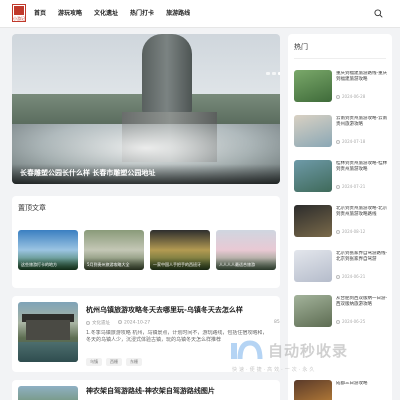 Image resolution: width=400 pixels, height=400 pixels. What do you see at coordinates (101, 323) in the screenshot?
I see `article-author-text: 文化遗址` at bounding box center [101, 323].